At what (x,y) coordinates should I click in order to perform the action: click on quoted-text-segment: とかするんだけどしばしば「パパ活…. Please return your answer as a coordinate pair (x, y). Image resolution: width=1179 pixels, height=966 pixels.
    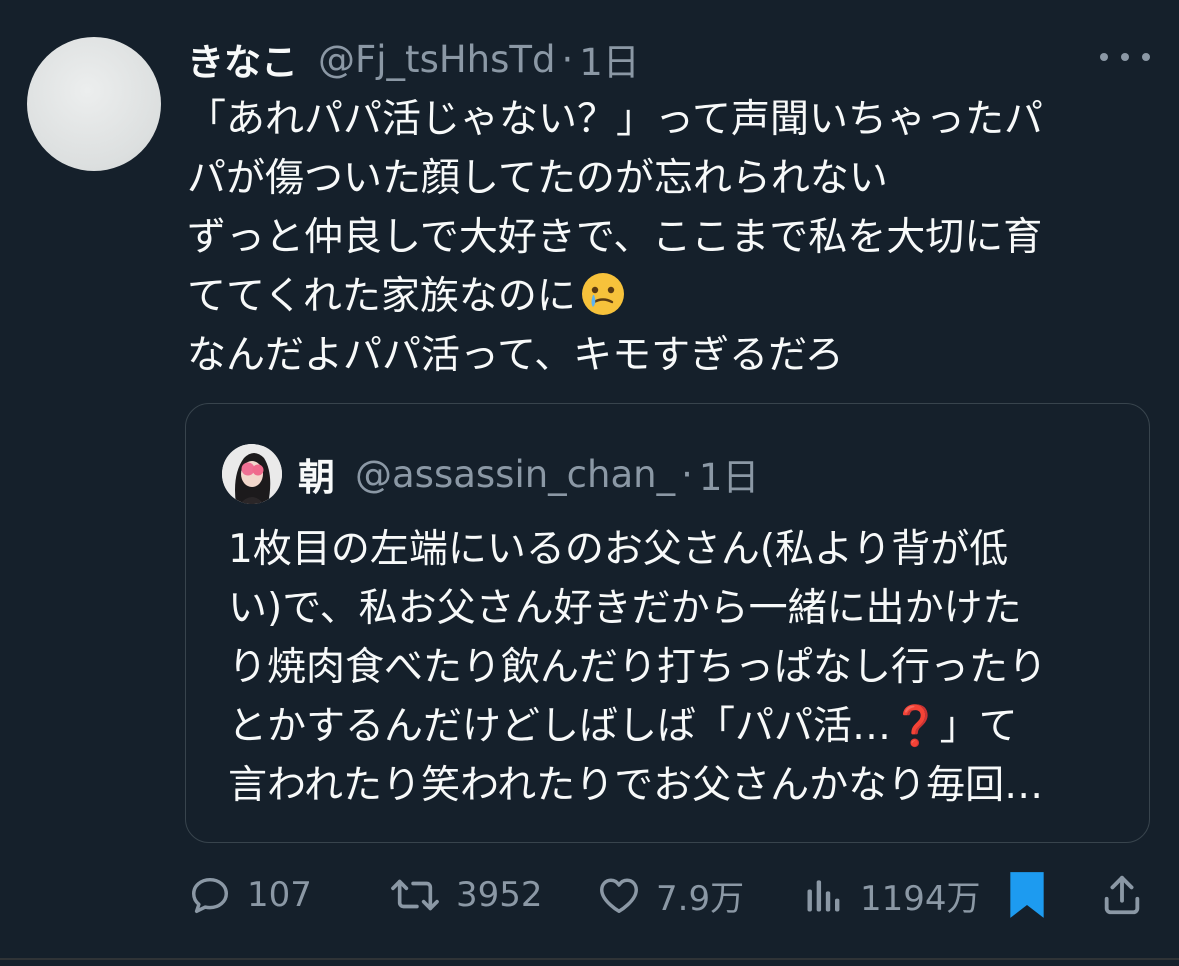
    Looking at the image, I should click on (560, 726).